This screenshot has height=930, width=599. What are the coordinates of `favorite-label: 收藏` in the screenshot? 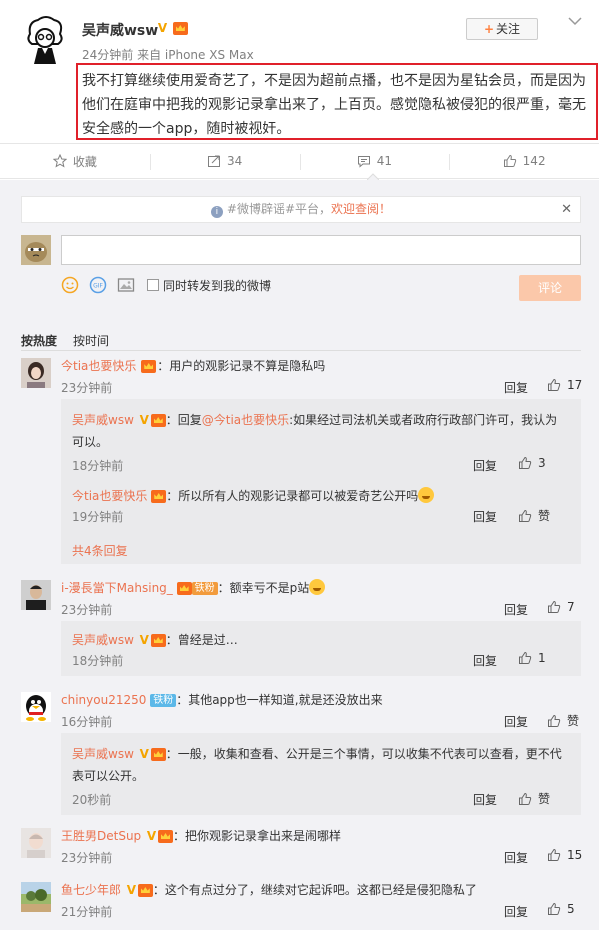 It's located at (84, 161).